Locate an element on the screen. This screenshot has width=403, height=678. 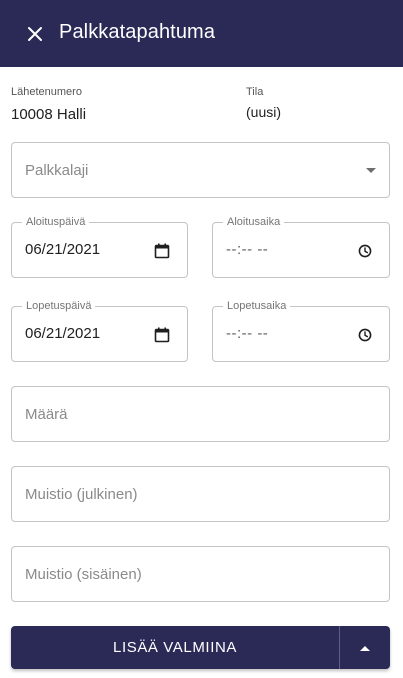
submit-split-button: LISÄÄ VALMIINA is located at coordinates (200, 647).